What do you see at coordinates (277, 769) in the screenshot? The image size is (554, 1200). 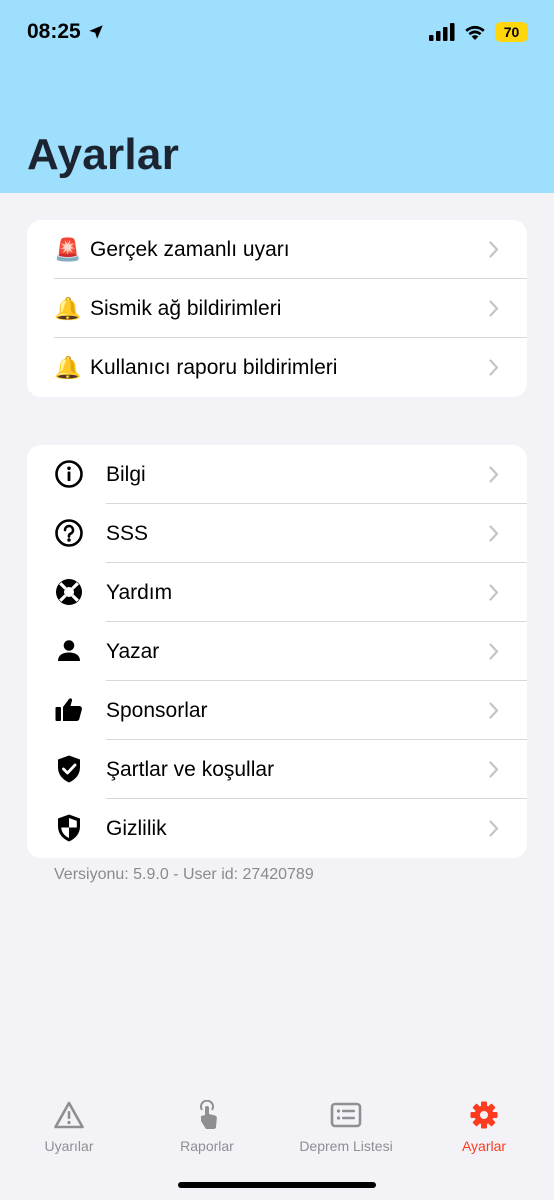 I see `row-terms: Şartlar ve koşullar` at bounding box center [277, 769].